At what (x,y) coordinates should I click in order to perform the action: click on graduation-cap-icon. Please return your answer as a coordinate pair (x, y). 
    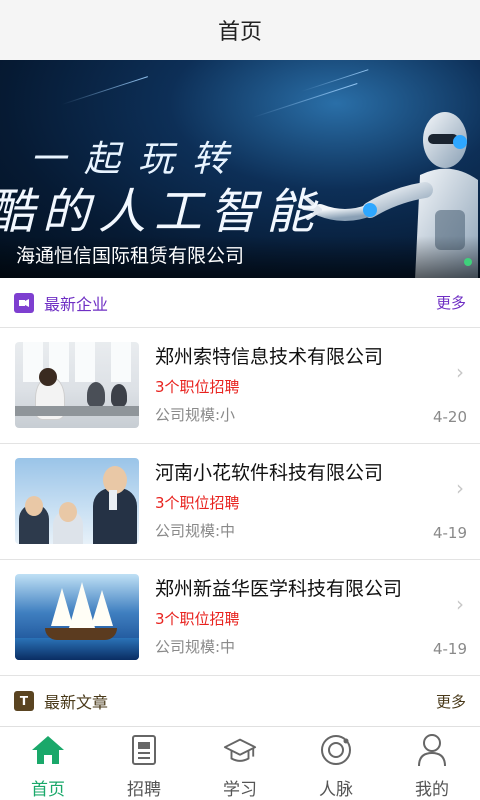
    Looking at the image, I should click on (240, 750).